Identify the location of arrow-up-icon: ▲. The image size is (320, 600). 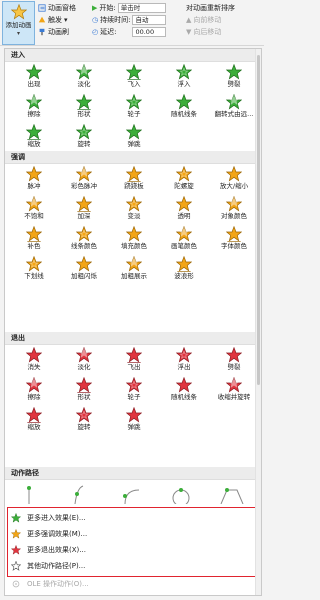
(189, 20).